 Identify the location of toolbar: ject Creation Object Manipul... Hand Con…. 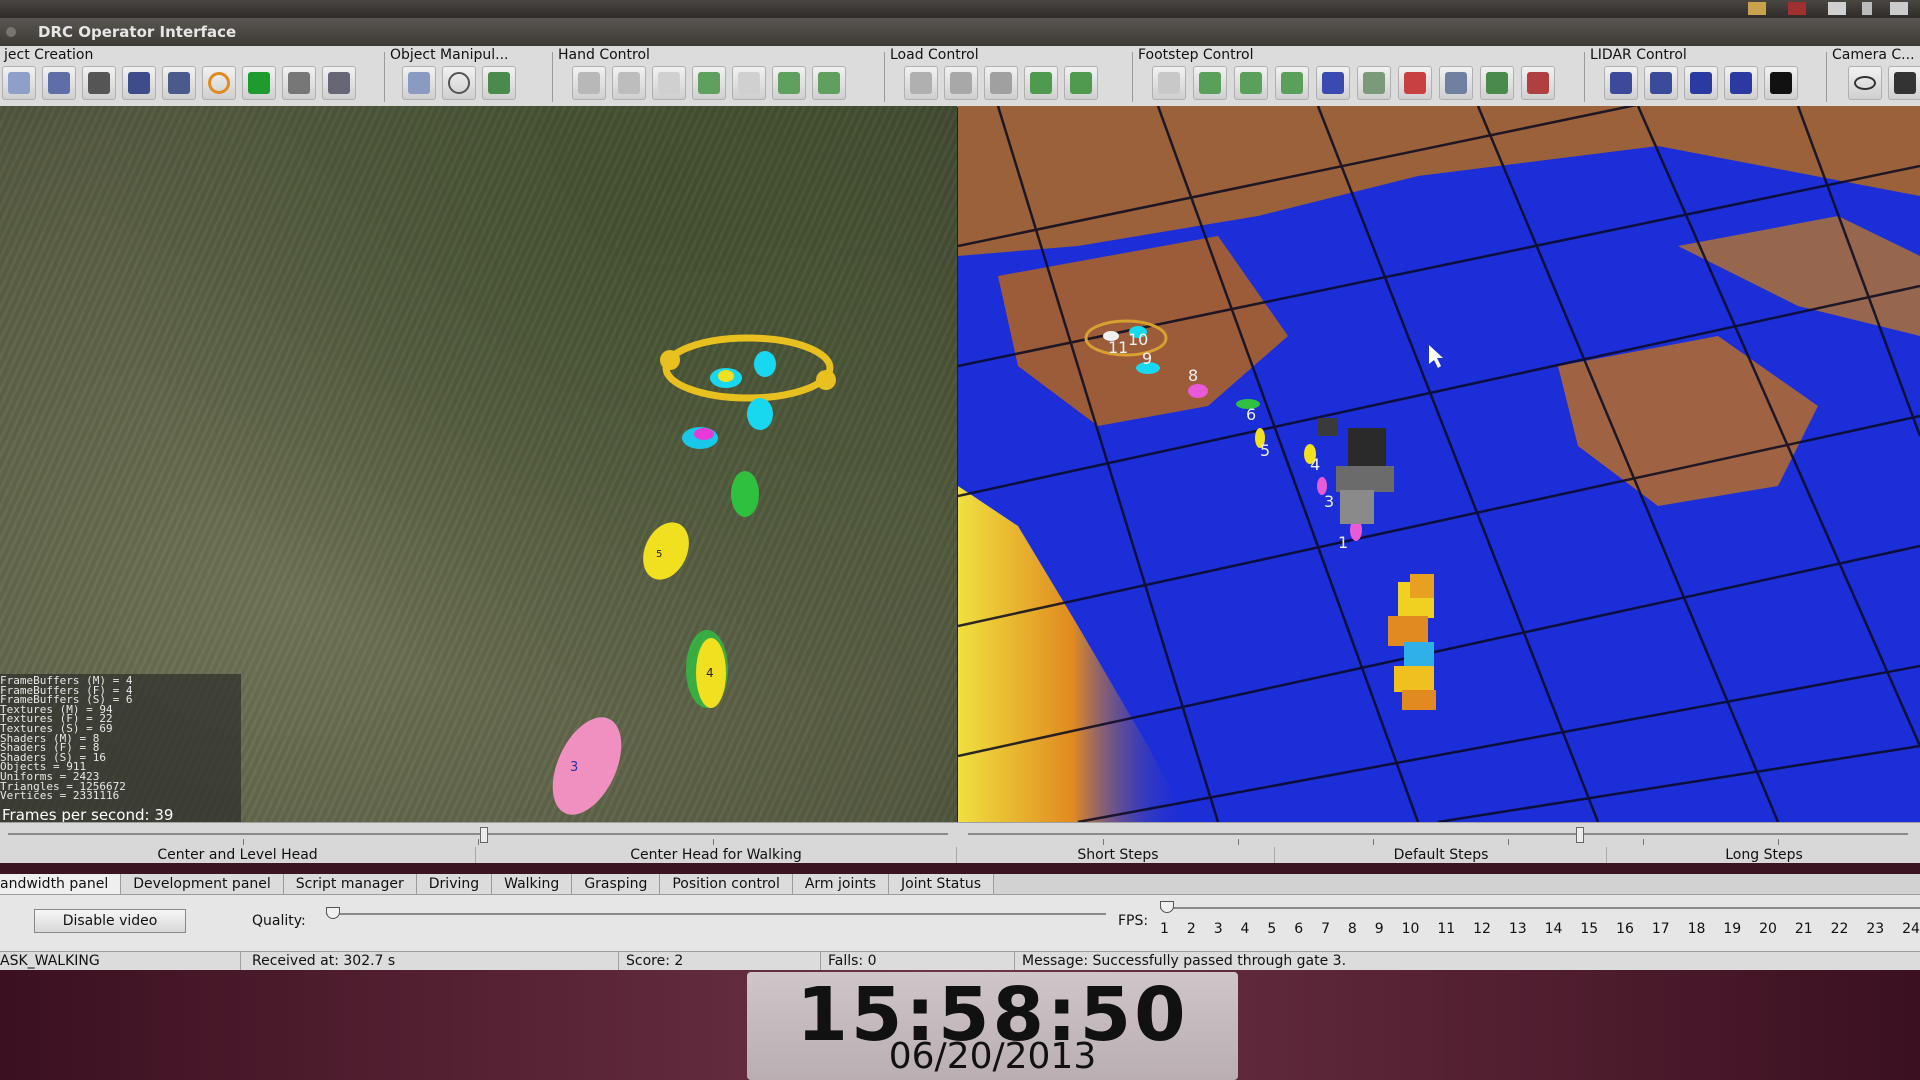
(960, 76).